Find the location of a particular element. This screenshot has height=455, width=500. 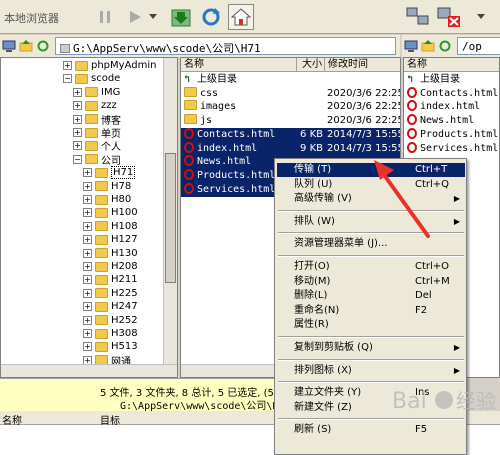

tree-item: + IMG is located at coordinates (96, 92).